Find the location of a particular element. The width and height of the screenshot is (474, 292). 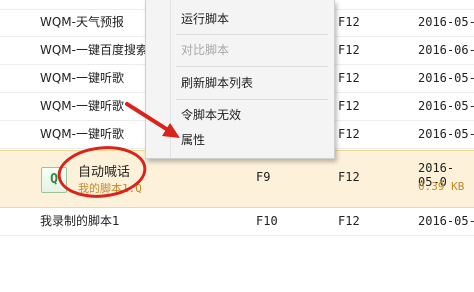

row-date: 2016-06-0 is located at coordinates (446, 50).